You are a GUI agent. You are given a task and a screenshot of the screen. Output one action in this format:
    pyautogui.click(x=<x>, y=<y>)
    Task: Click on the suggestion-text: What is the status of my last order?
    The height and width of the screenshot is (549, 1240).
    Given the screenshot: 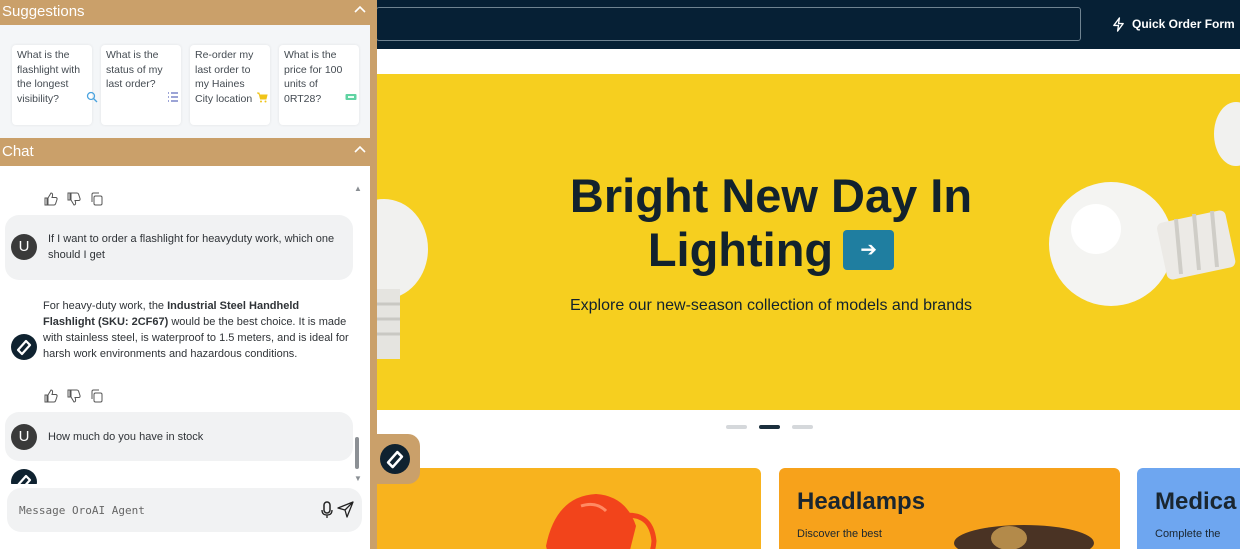 What is the action you would take?
    pyautogui.click(x=134, y=70)
    